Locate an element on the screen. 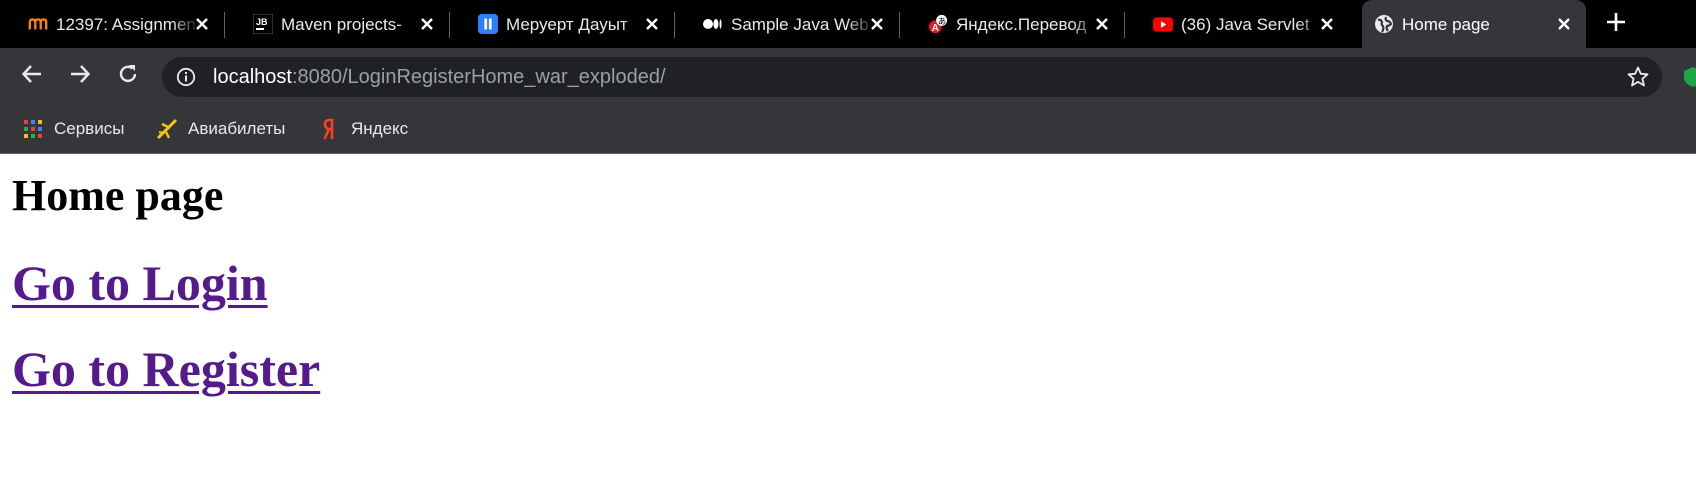  bookmark-aviabilety: Авиабилеты is located at coordinates (220, 129).